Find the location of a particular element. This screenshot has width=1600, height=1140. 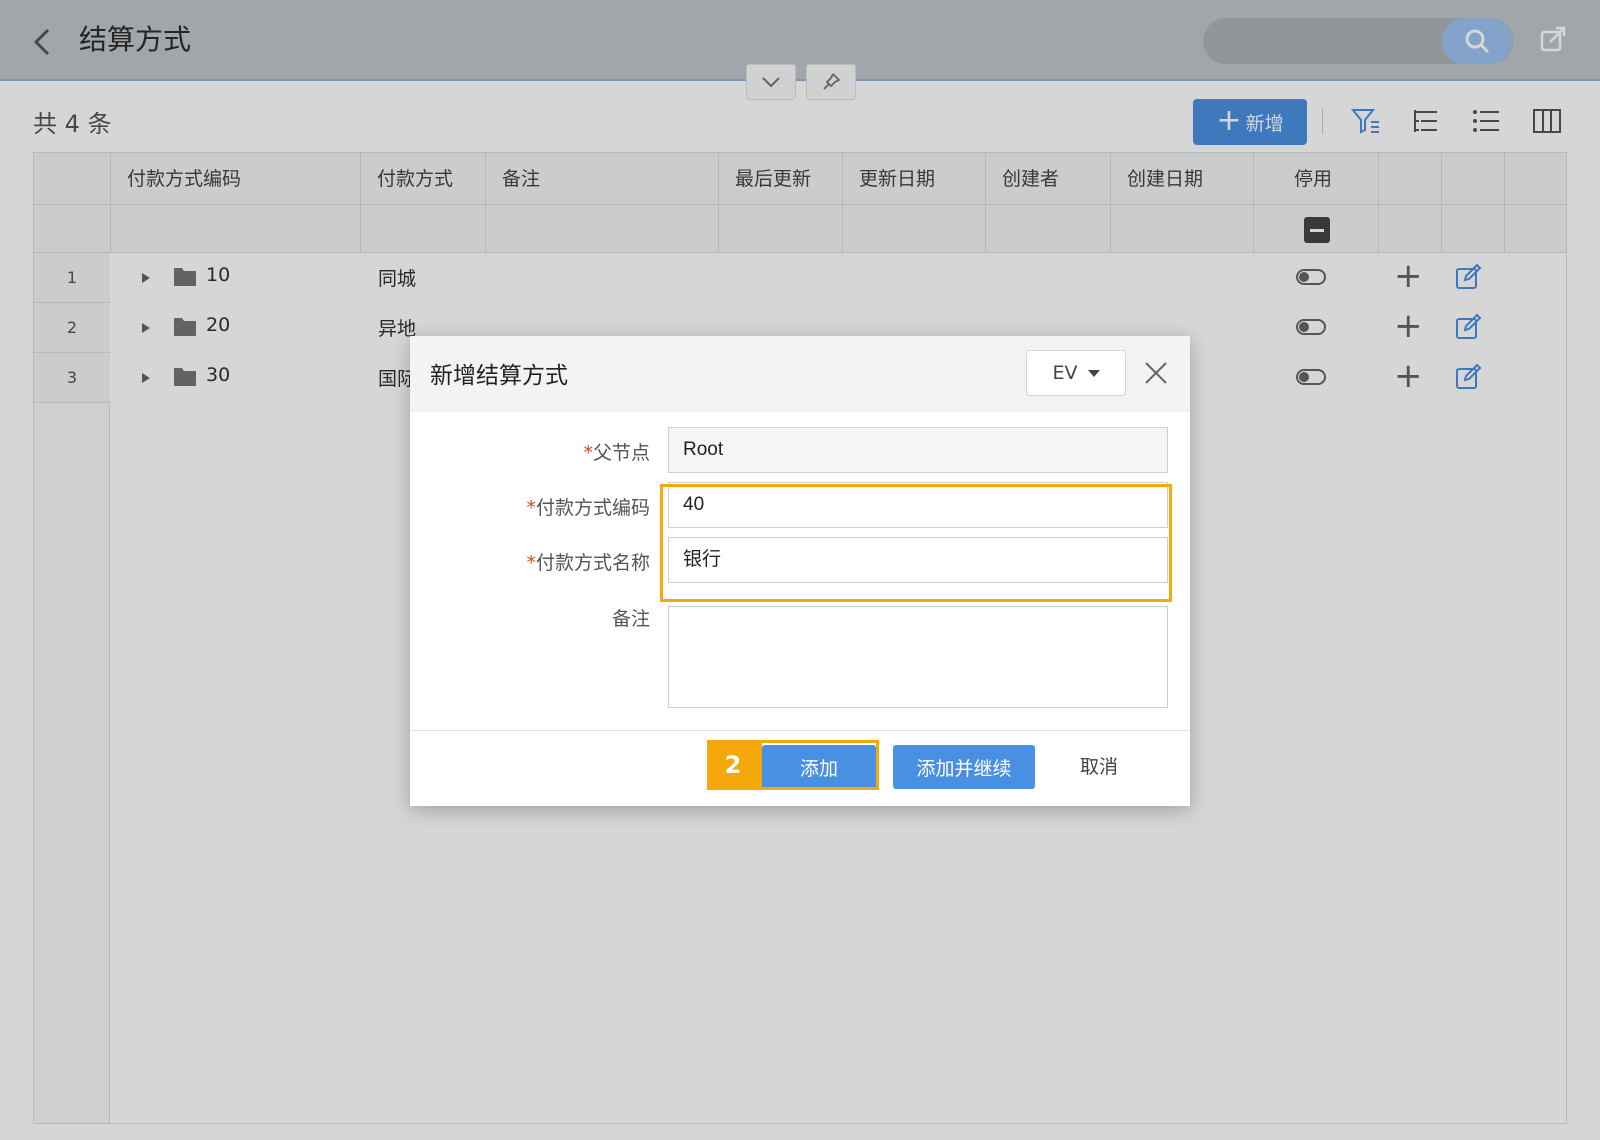

name-field-label: *付款方式名称 is located at coordinates (588, 563).